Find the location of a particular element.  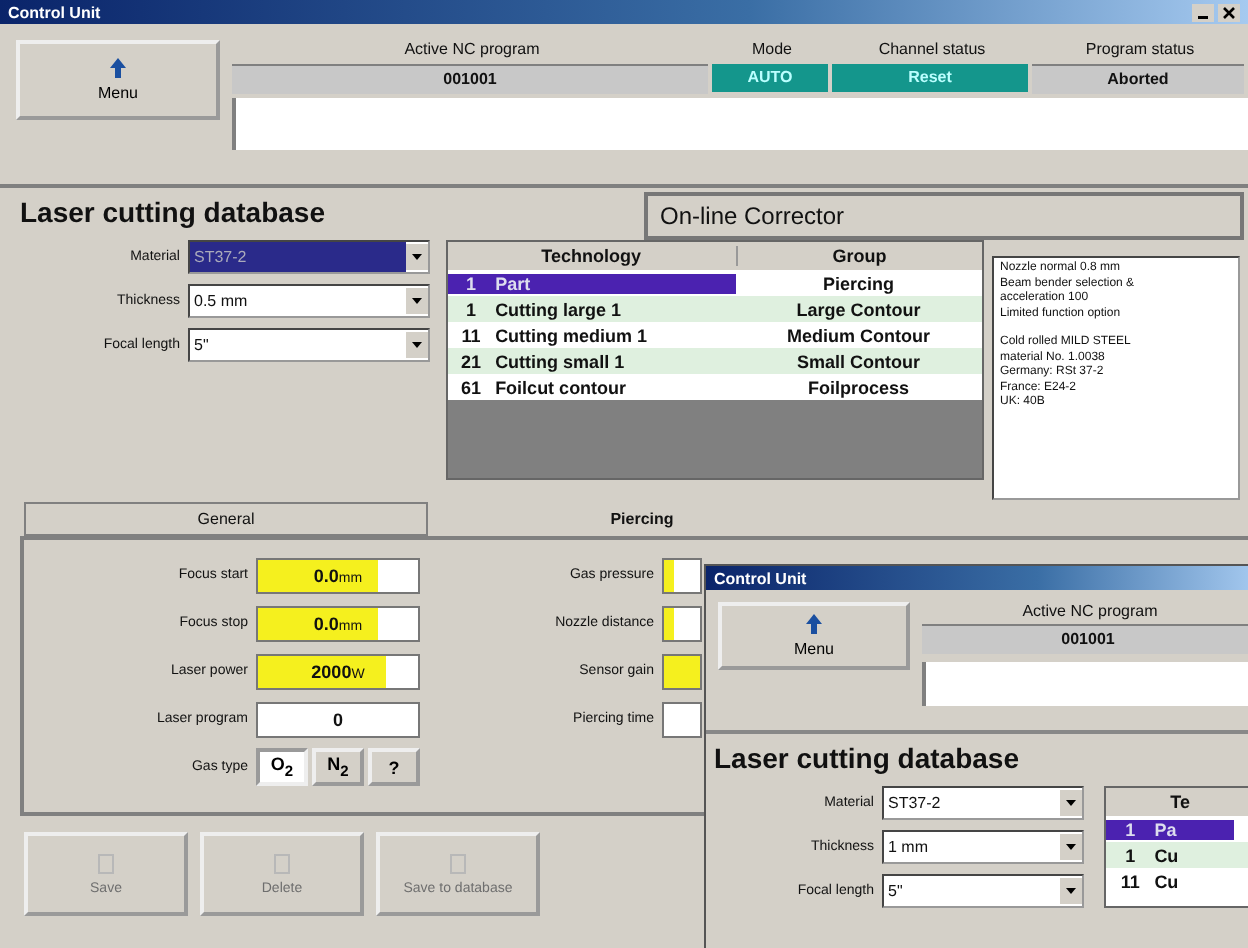

tab: General is located at coordinates (226, 519).